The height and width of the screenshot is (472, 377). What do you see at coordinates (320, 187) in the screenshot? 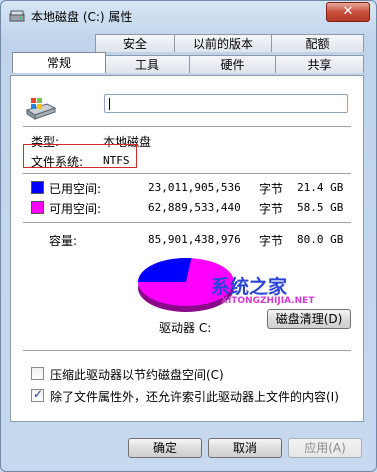
I see `used-space-size: 21.4 GB` at bounding box center [320, 187].